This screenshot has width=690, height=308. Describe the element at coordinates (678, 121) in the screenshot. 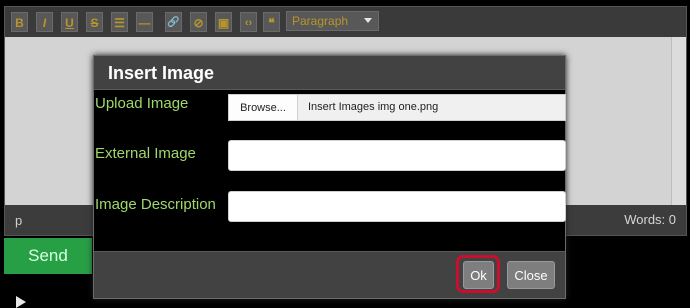

I see `editor-scrollbar` at that location.